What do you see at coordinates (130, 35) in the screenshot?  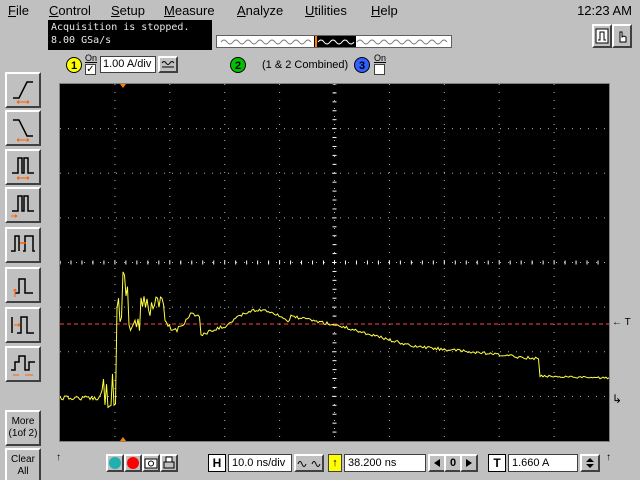 I see `acquisition-status: Acquisition is stopped. 8.00 GSa/s` at bounding box center [130, 35].